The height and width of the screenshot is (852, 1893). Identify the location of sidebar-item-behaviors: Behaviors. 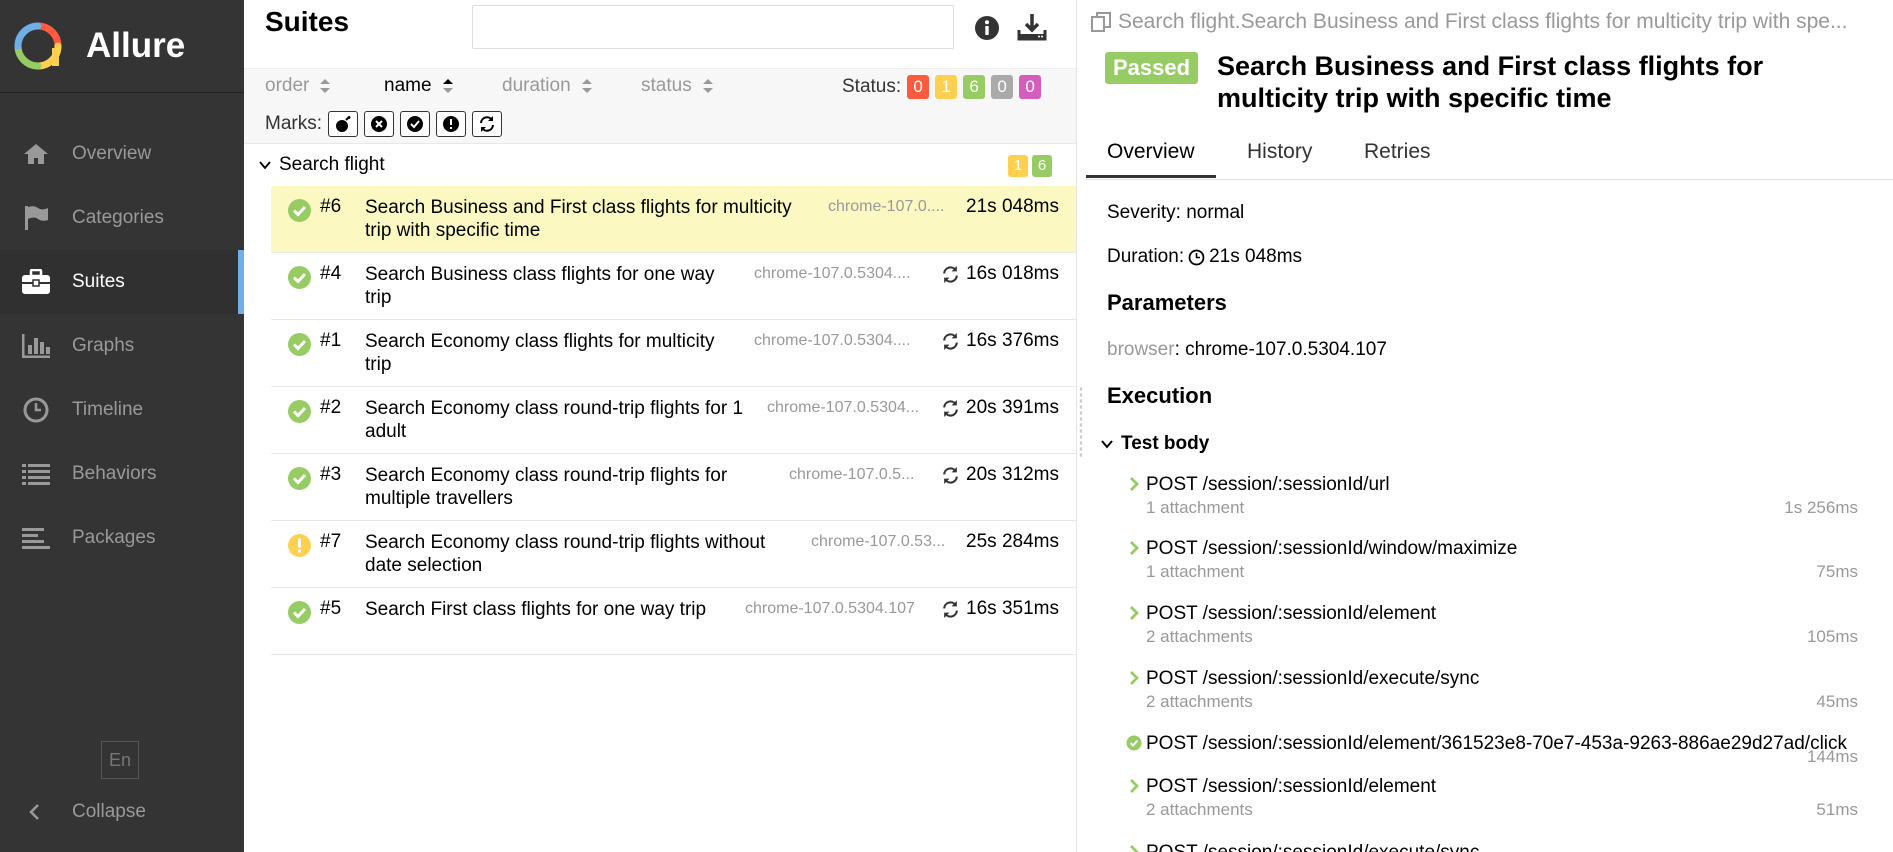
(122, 474).